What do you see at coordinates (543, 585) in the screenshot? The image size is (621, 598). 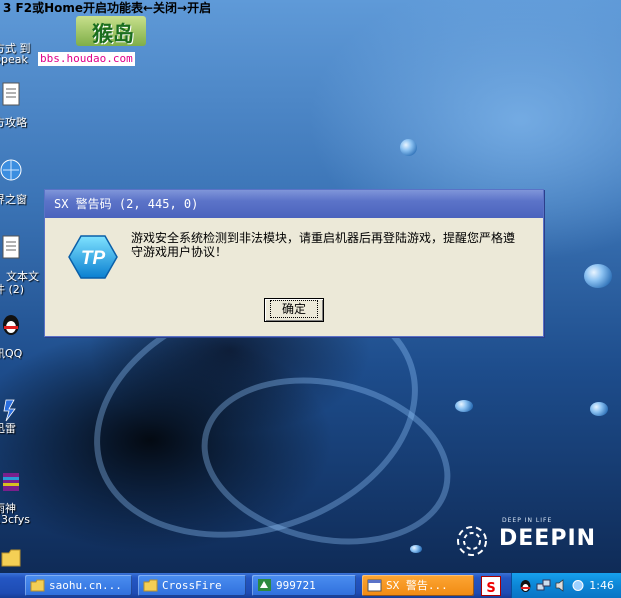 I see `network-icon` at bounding box center [543, 585].